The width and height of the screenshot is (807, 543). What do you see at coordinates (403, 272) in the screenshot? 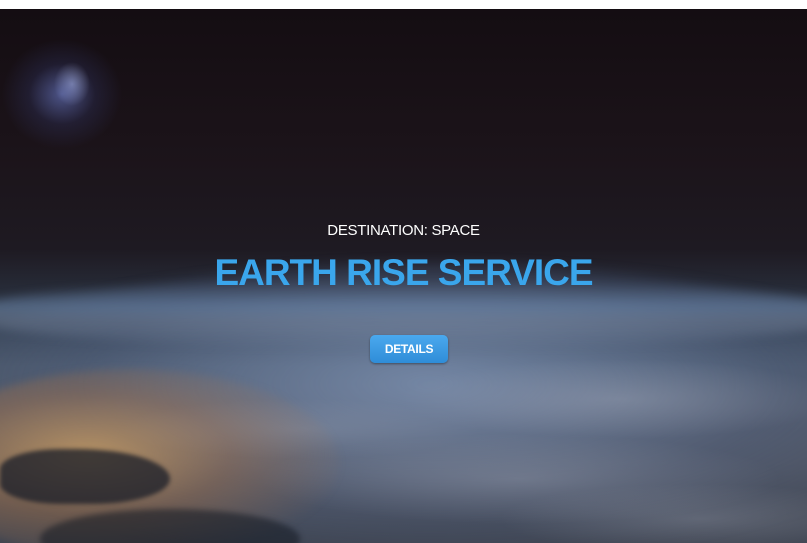
I see `hero-title: EARTH RISE SERVICE` at bounding box center [403, 272].